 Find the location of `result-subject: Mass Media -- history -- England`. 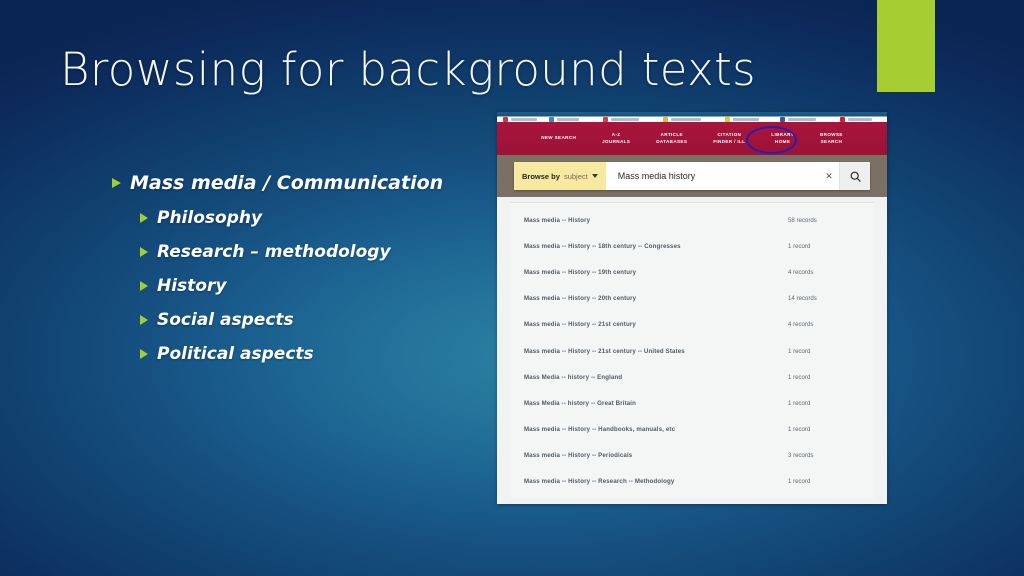

result-subject: Mass Media -- history -- England is located at coordinates (573, 377).